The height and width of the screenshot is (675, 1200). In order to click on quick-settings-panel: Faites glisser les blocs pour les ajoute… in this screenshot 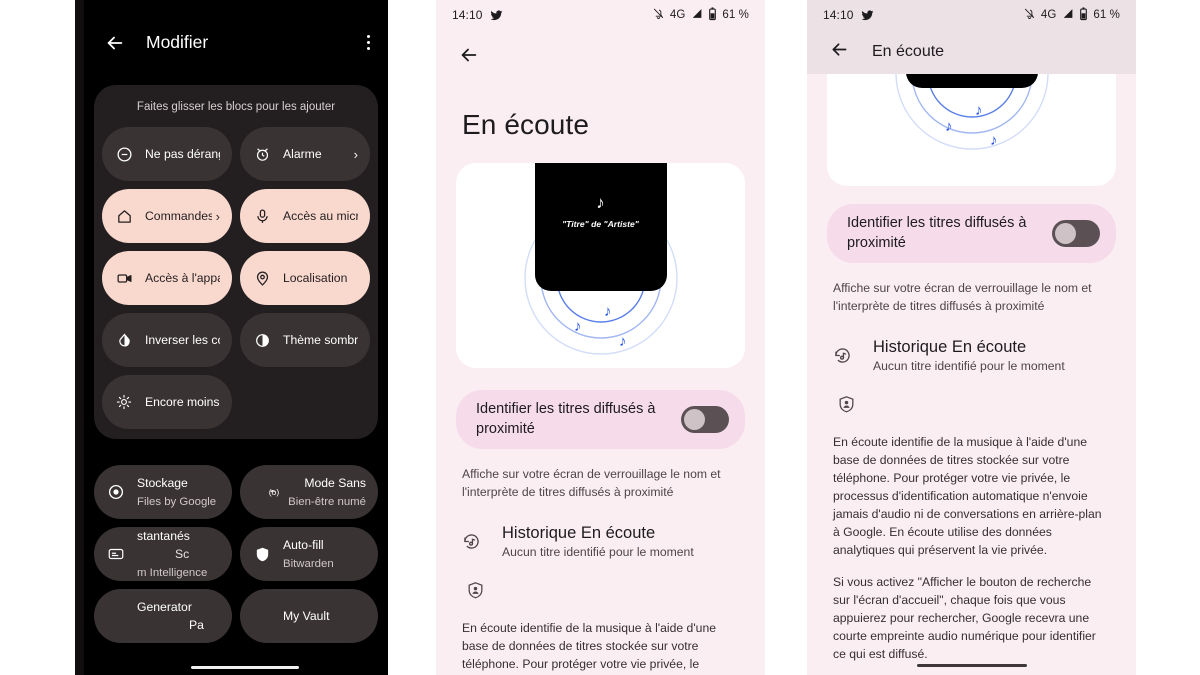, I will do `click(236, 262)`.